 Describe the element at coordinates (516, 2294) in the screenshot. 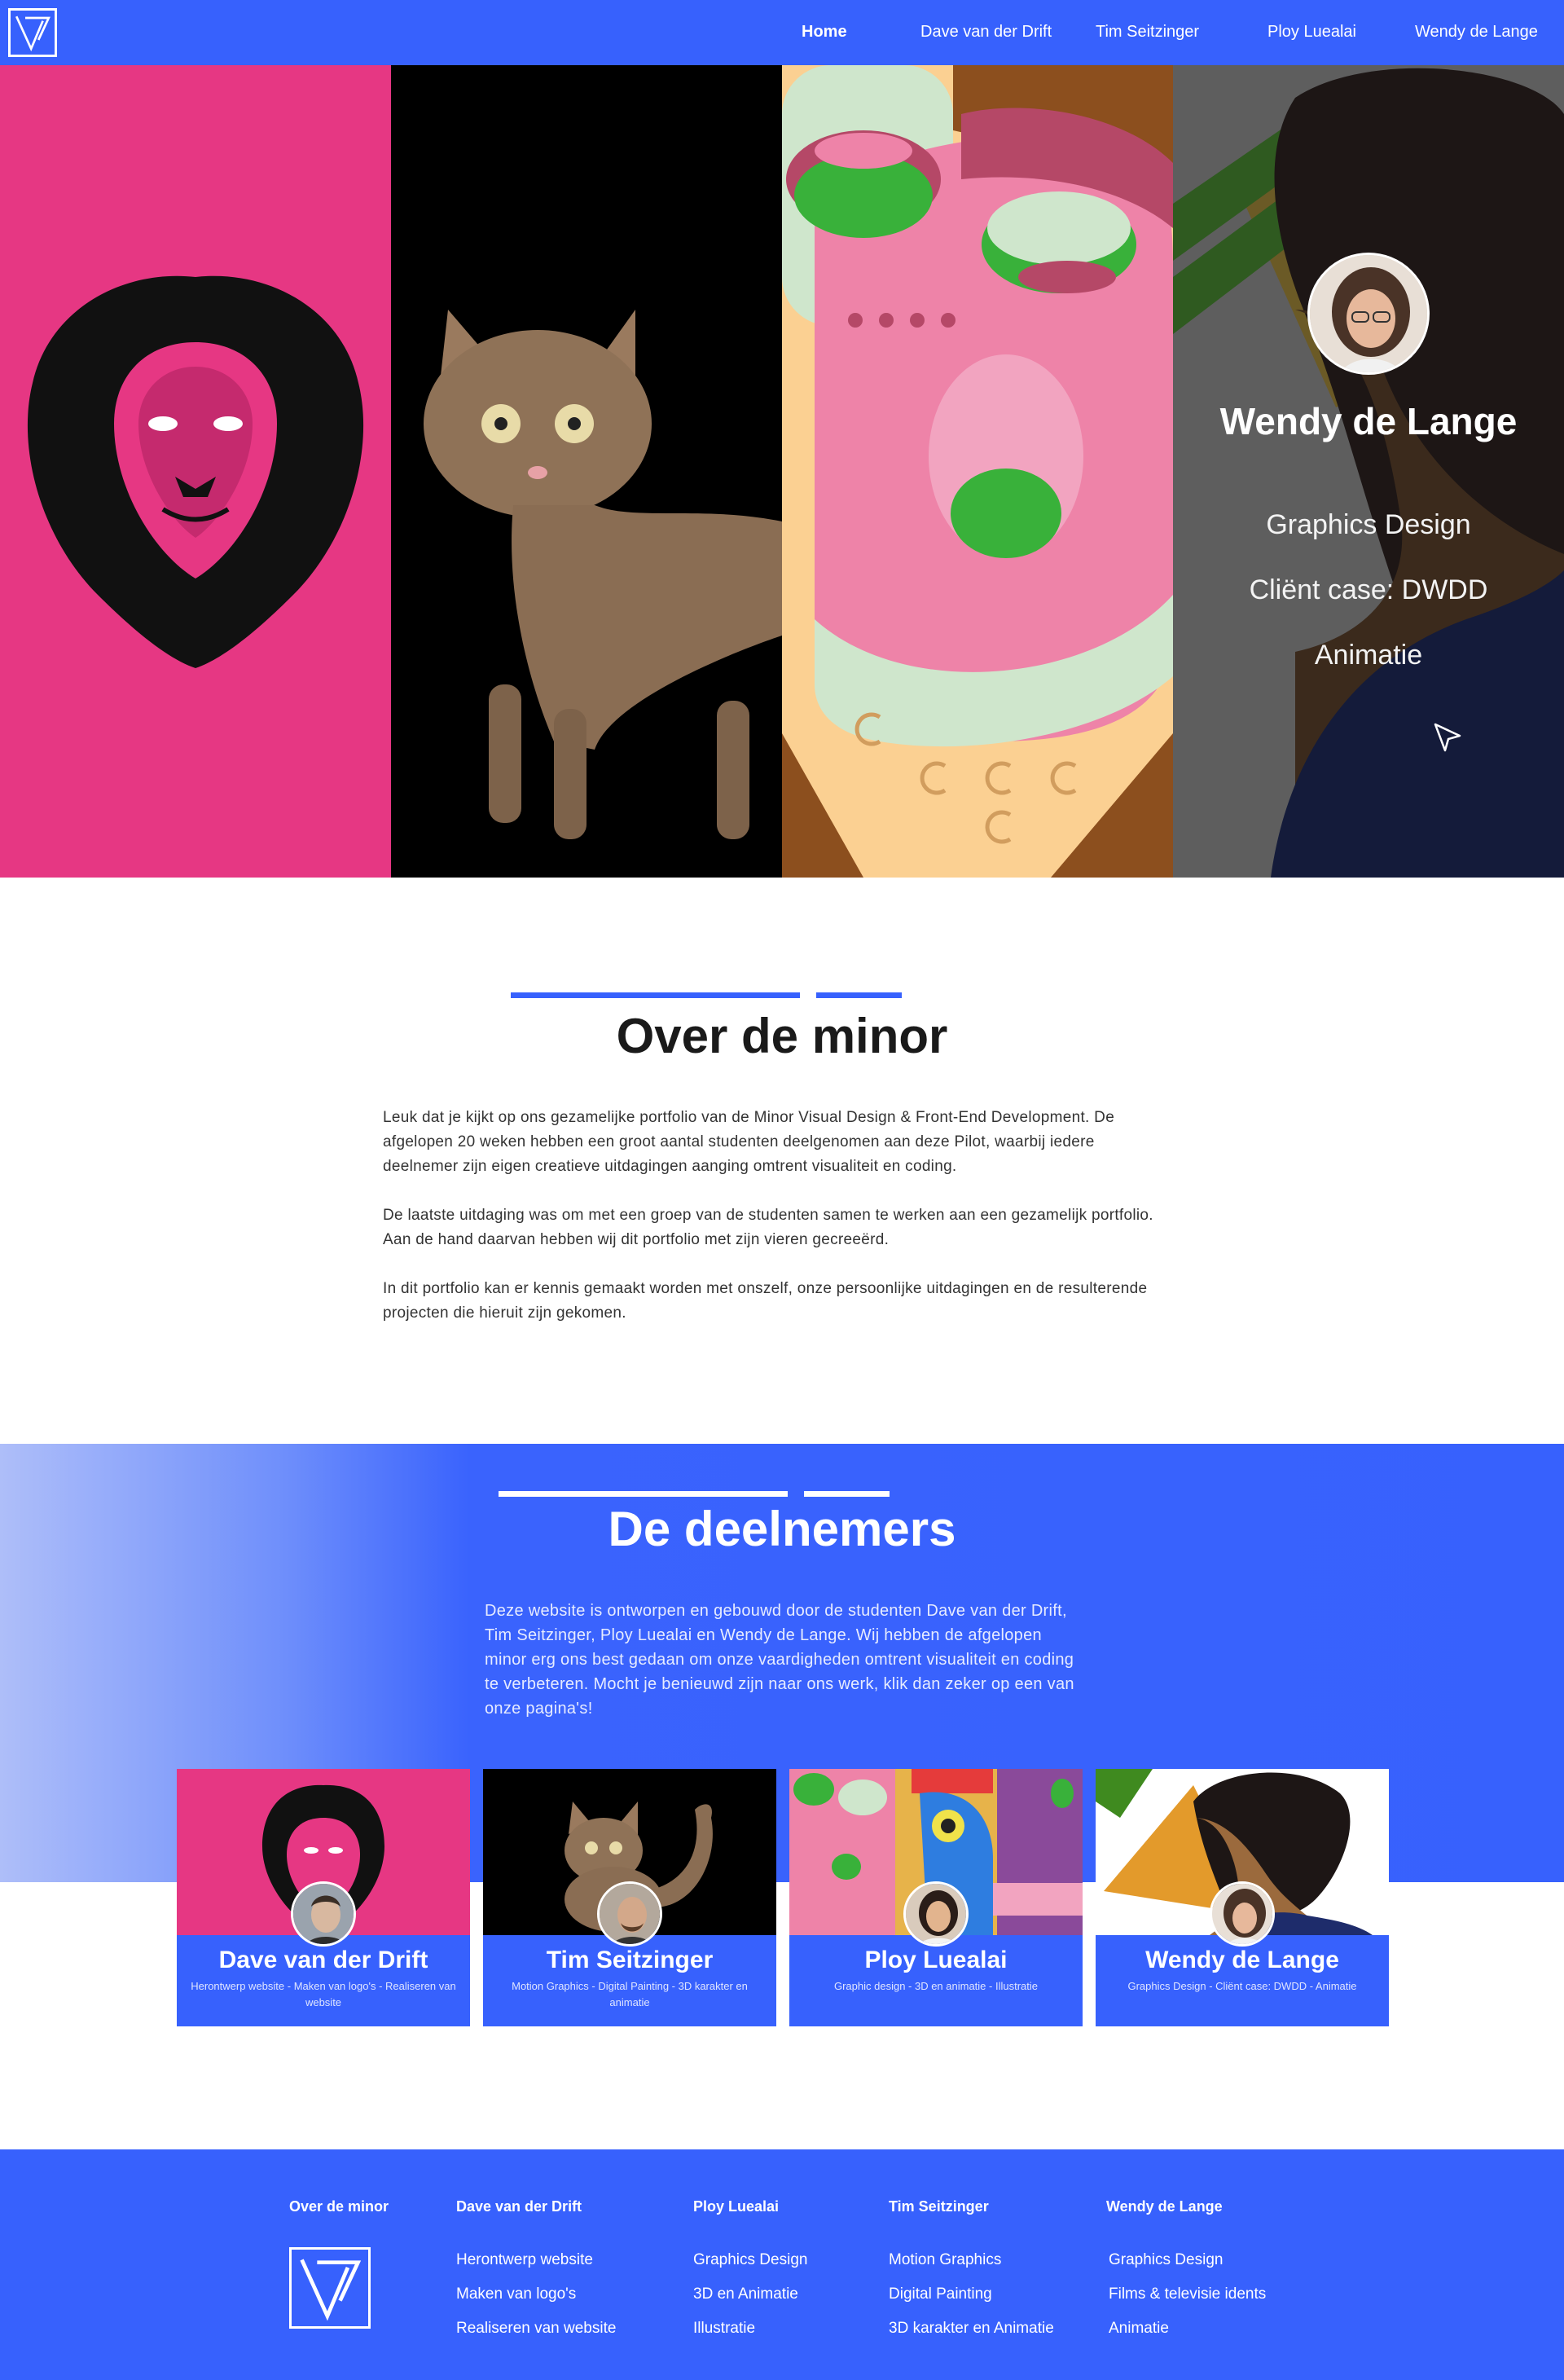

I see `footer-link: Maken van logo's` at that location.